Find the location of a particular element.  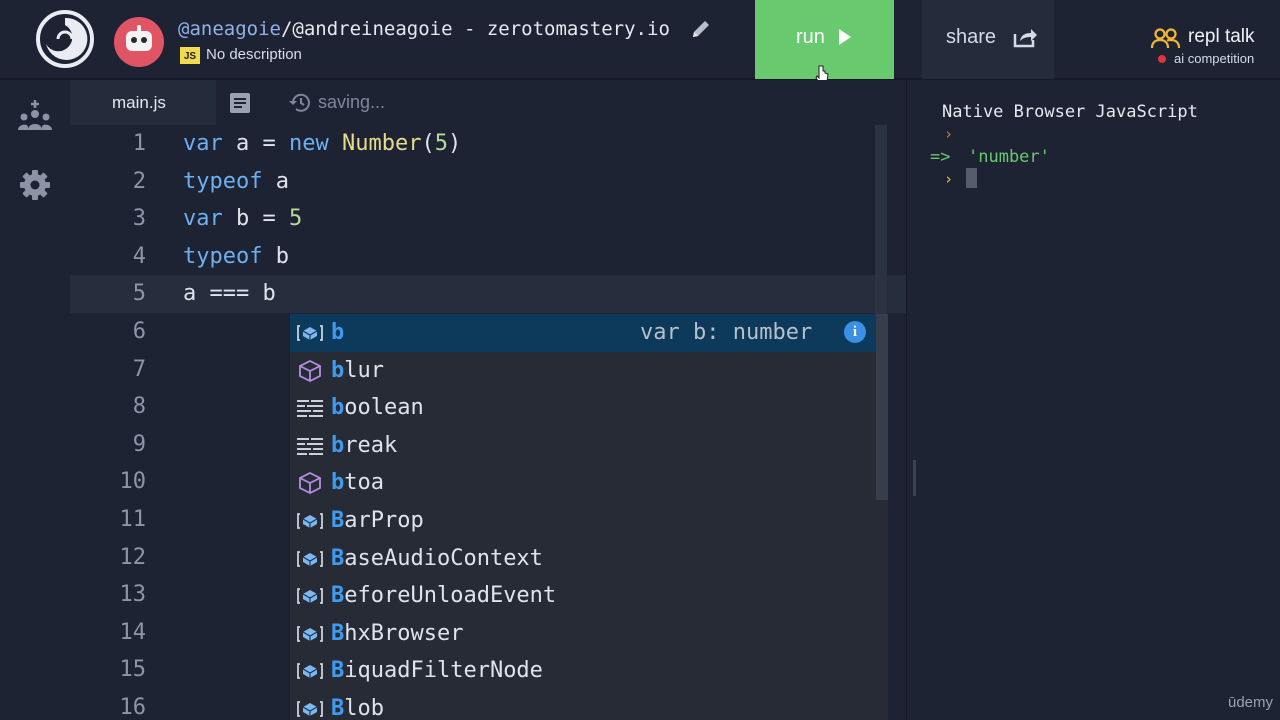

suggestion-label: blur is located at coordinates (357, 370).